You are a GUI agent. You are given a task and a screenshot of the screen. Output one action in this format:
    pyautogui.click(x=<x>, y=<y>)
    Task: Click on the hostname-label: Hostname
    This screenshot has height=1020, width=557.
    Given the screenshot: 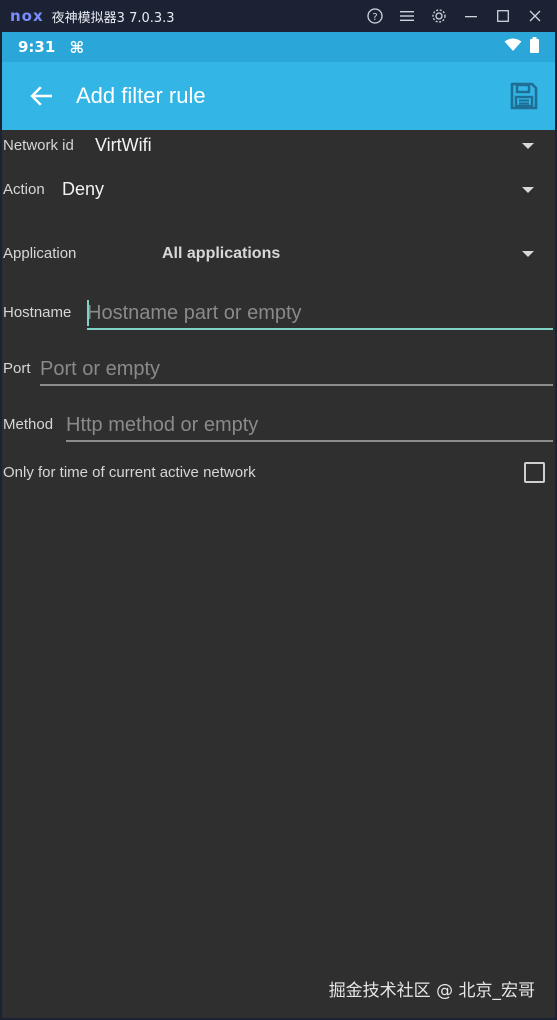 What is the action you would take?
    pyautogui.click(x=37, y=312)
    